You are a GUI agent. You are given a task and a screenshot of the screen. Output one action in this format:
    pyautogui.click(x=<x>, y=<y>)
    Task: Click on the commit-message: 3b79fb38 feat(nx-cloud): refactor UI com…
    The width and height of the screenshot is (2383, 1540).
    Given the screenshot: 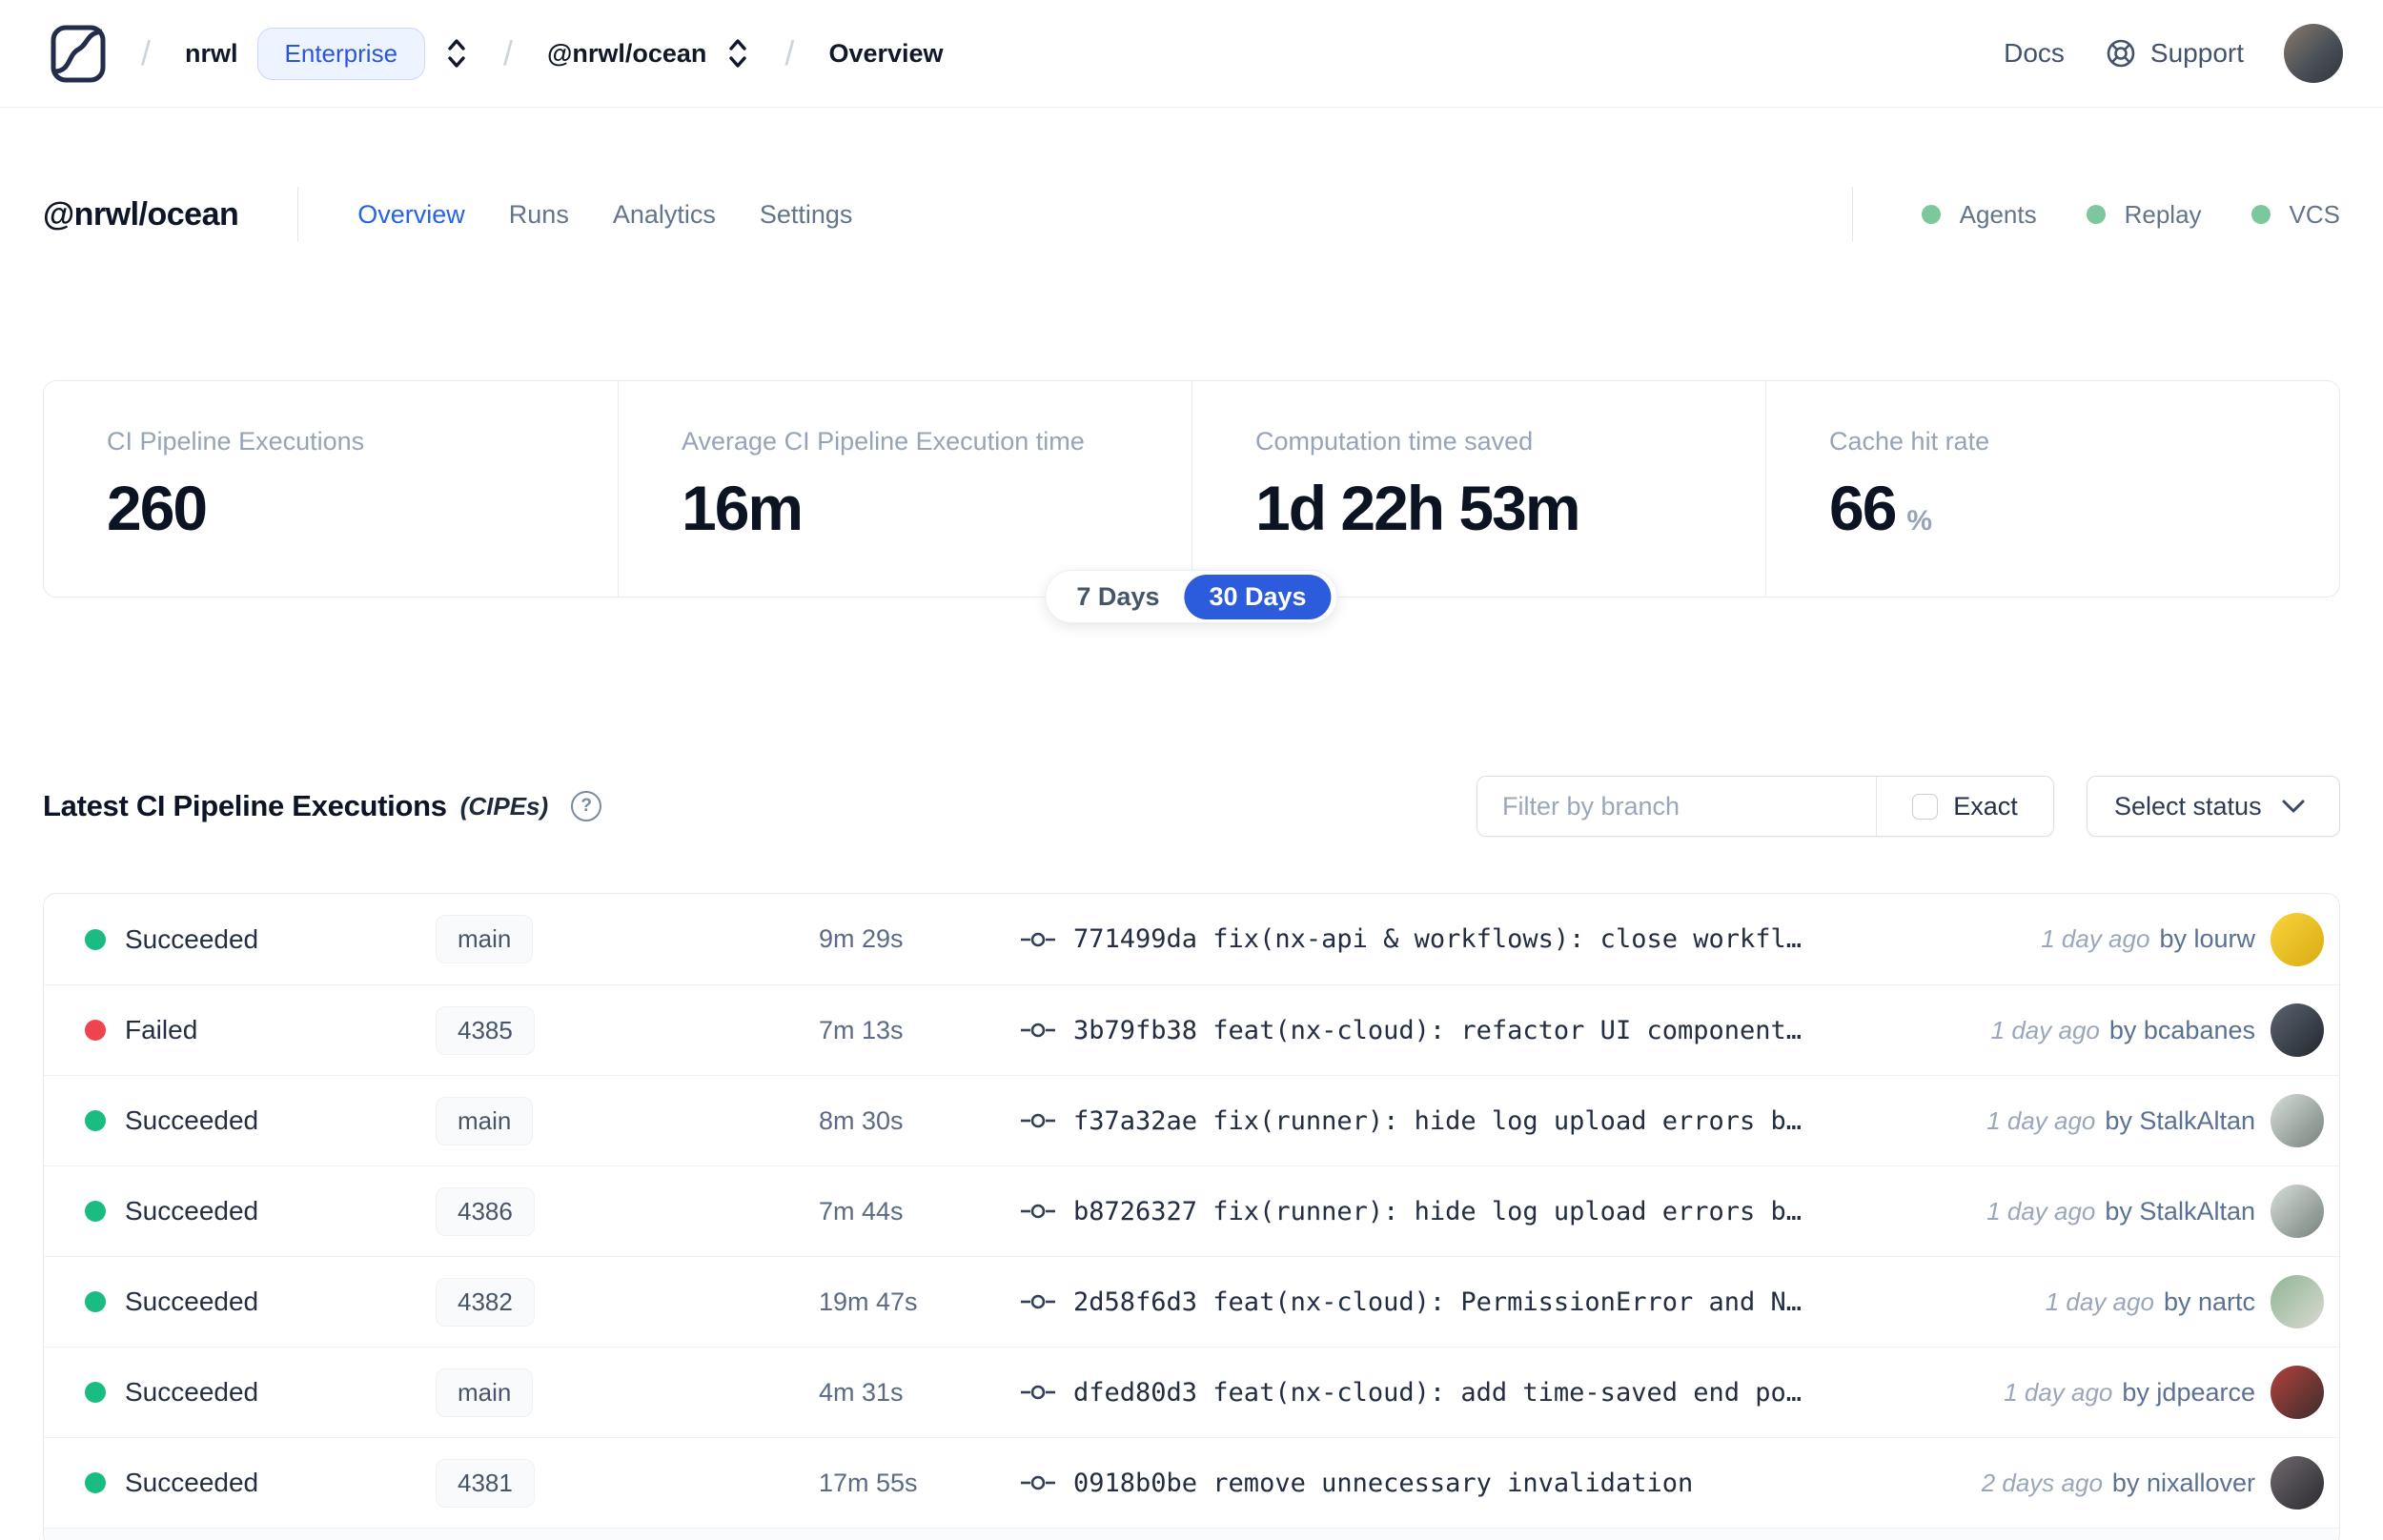 What is the action you would take?
    pyautogui.click(x=1532, y=1030)
    